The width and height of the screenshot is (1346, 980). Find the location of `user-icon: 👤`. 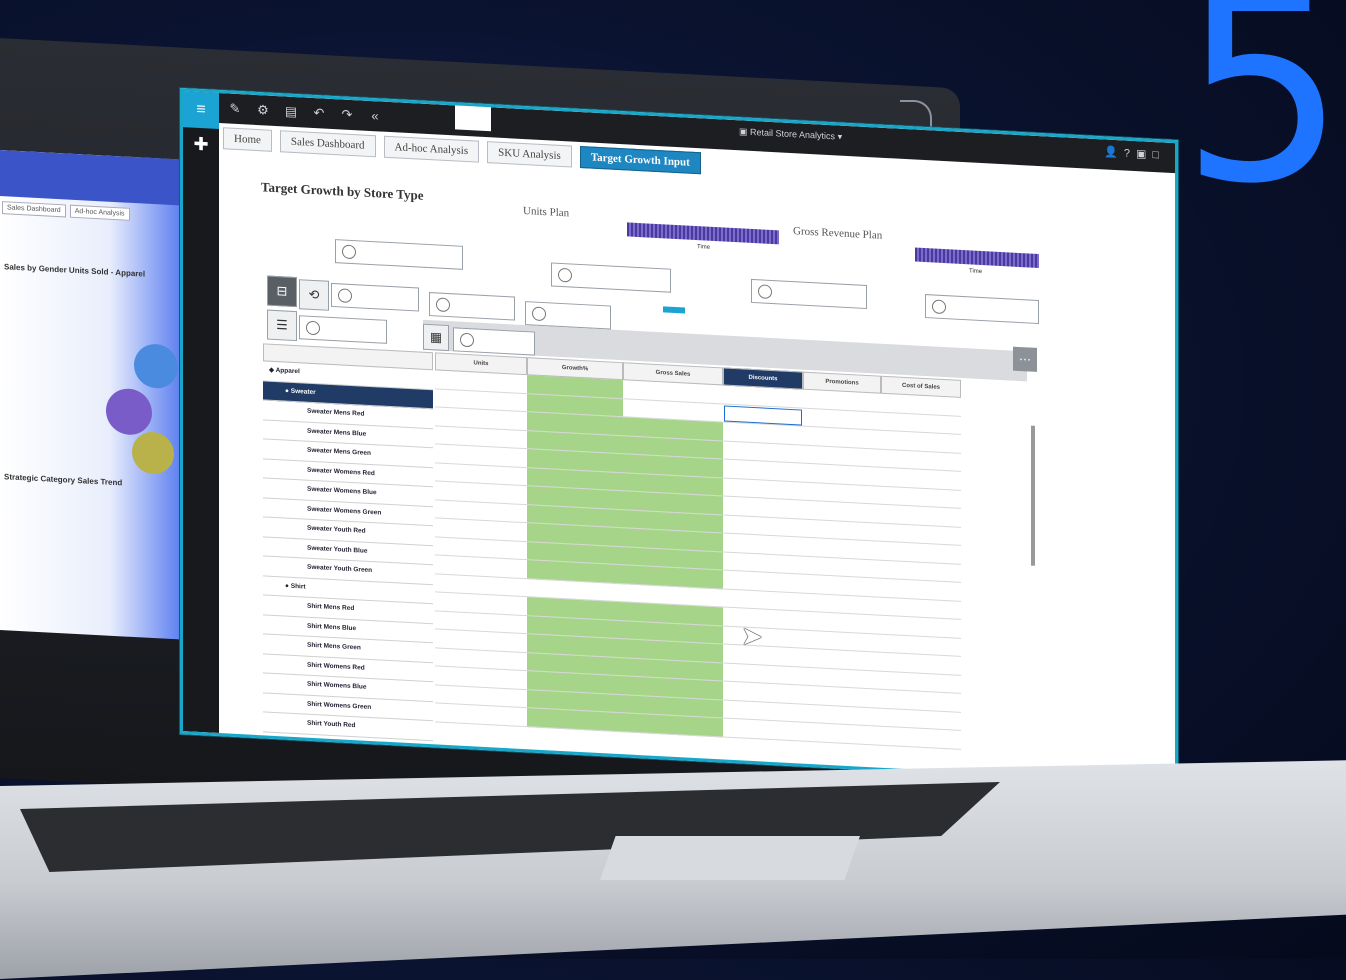

user-icon: 👤 is located at coordinates (1114, 152).